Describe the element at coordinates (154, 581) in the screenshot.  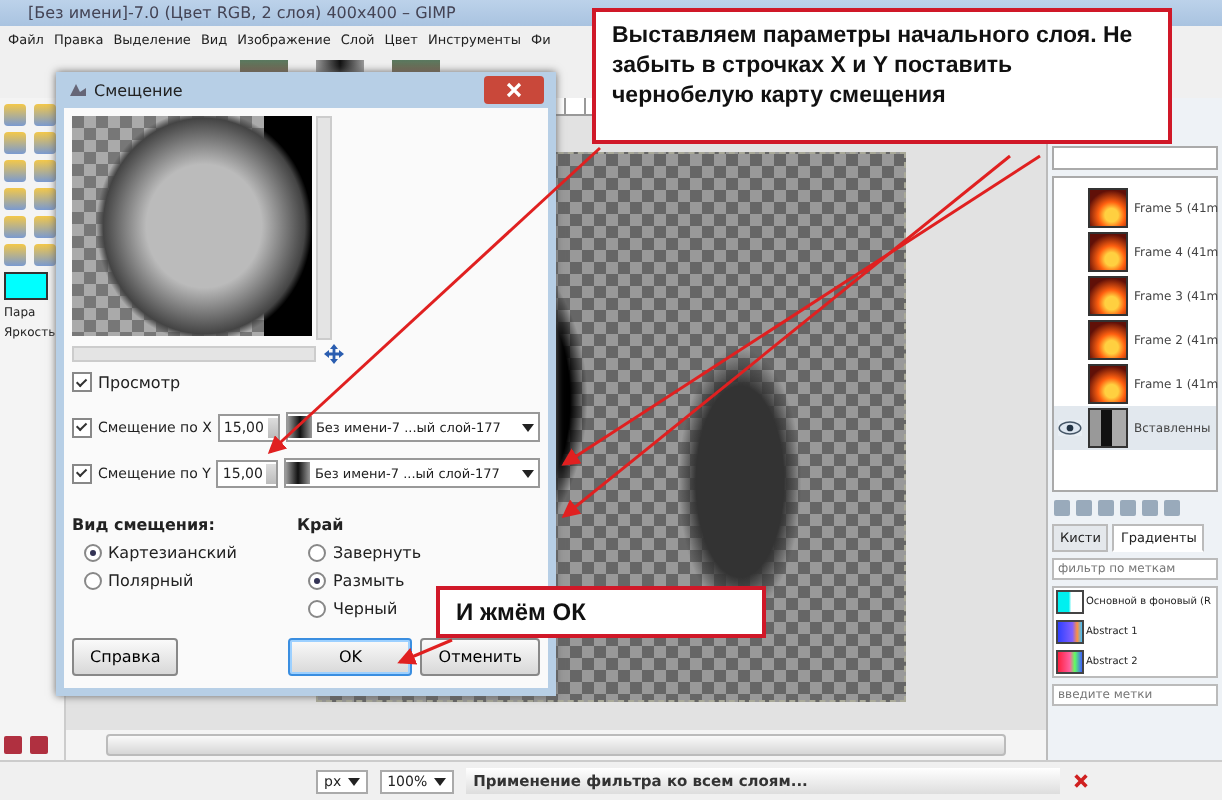
I see `radio-option: Полярный` at that location.